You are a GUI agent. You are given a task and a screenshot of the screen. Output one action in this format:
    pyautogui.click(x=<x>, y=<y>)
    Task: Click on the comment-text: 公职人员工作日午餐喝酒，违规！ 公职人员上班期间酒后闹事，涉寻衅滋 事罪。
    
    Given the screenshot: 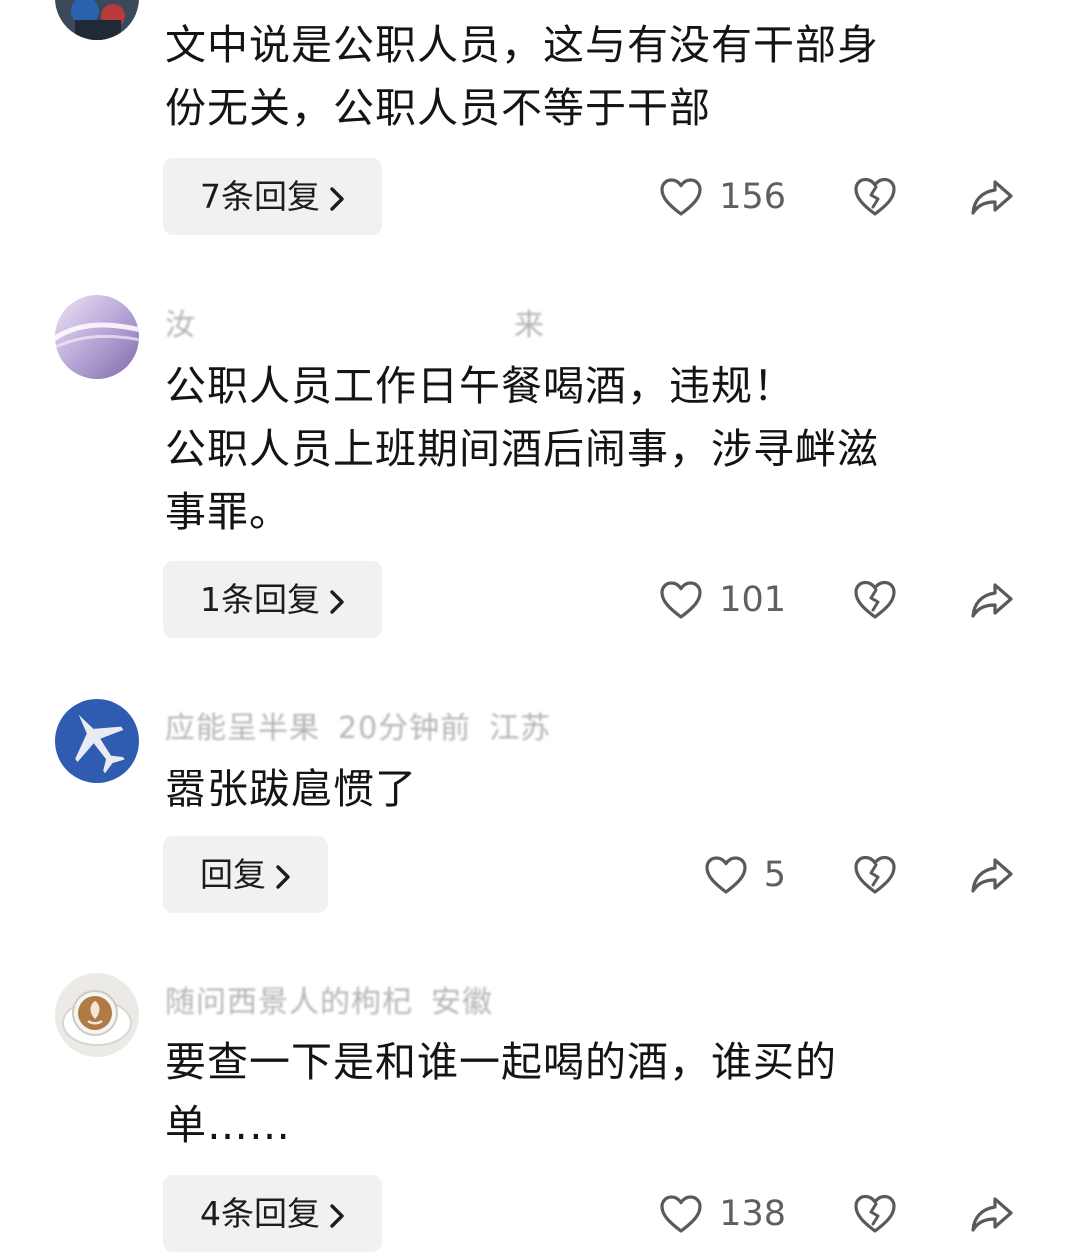 What is the action you would take?
    pyautogui.click(x=585, y=449)
    